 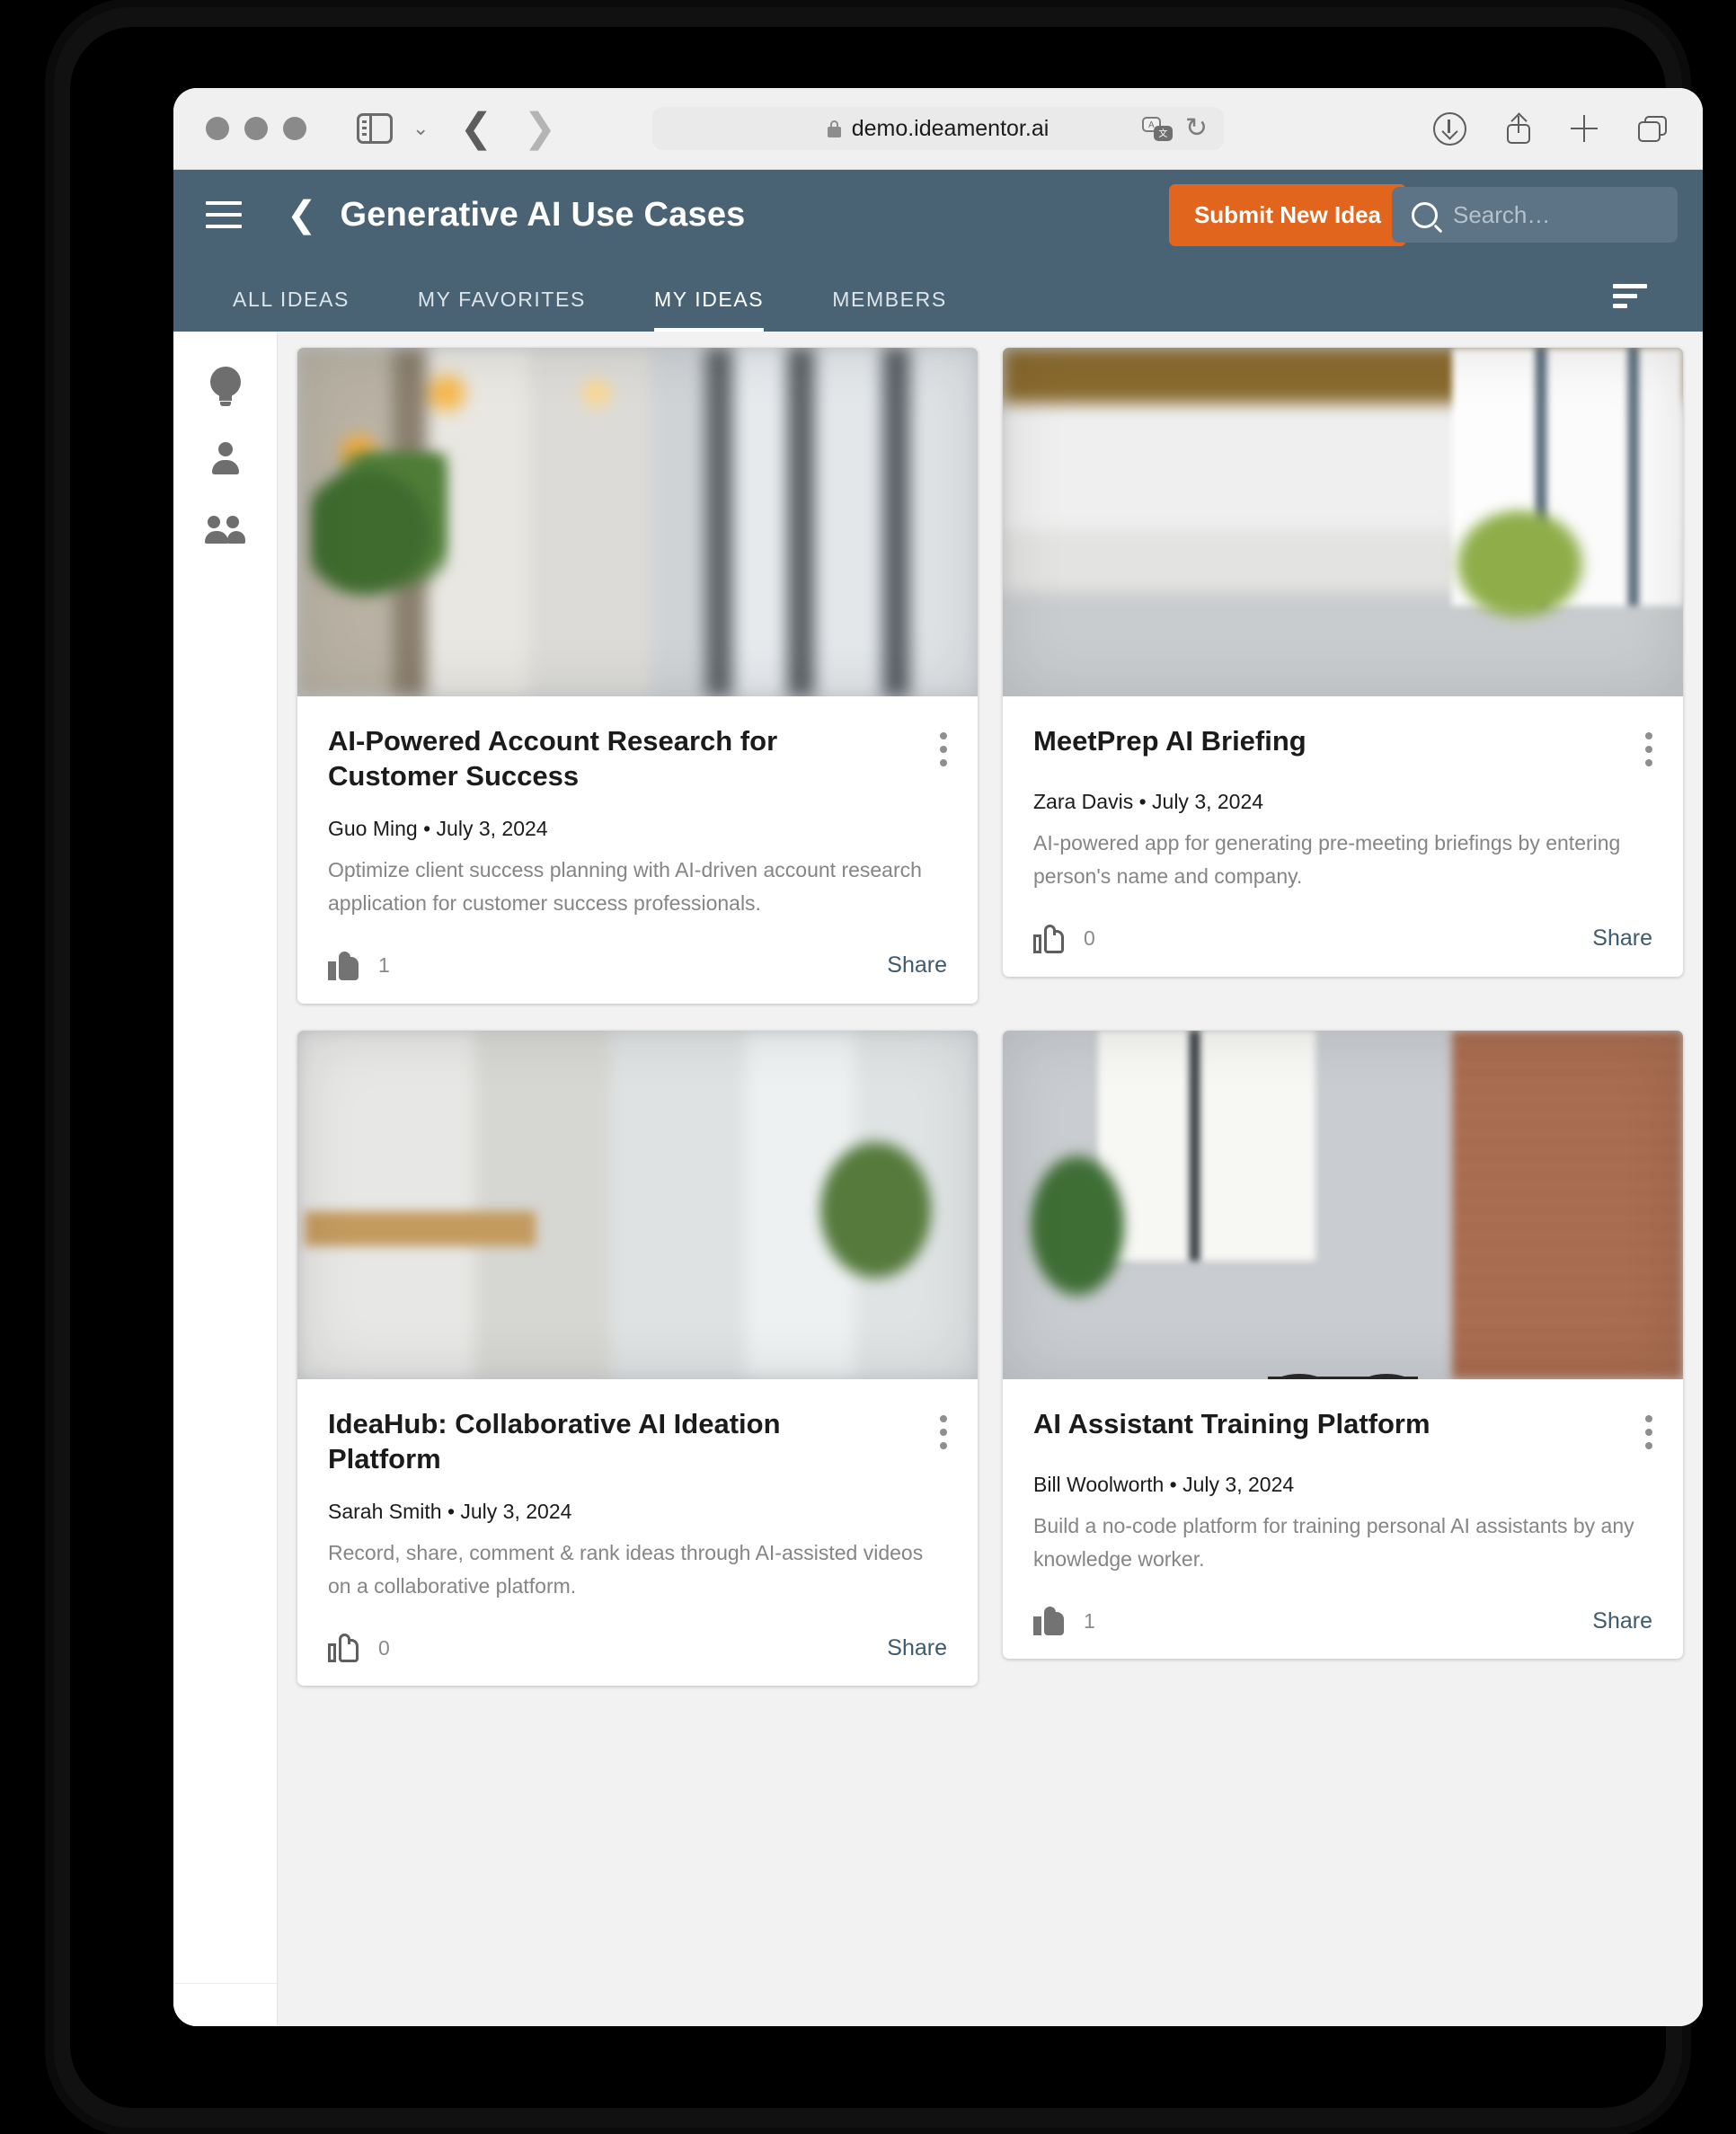 What do you see at coordinates (950, 128) in the screenshot?
I see `url-text: demo.ideamentor.ai` at bounding box center [950, 128].